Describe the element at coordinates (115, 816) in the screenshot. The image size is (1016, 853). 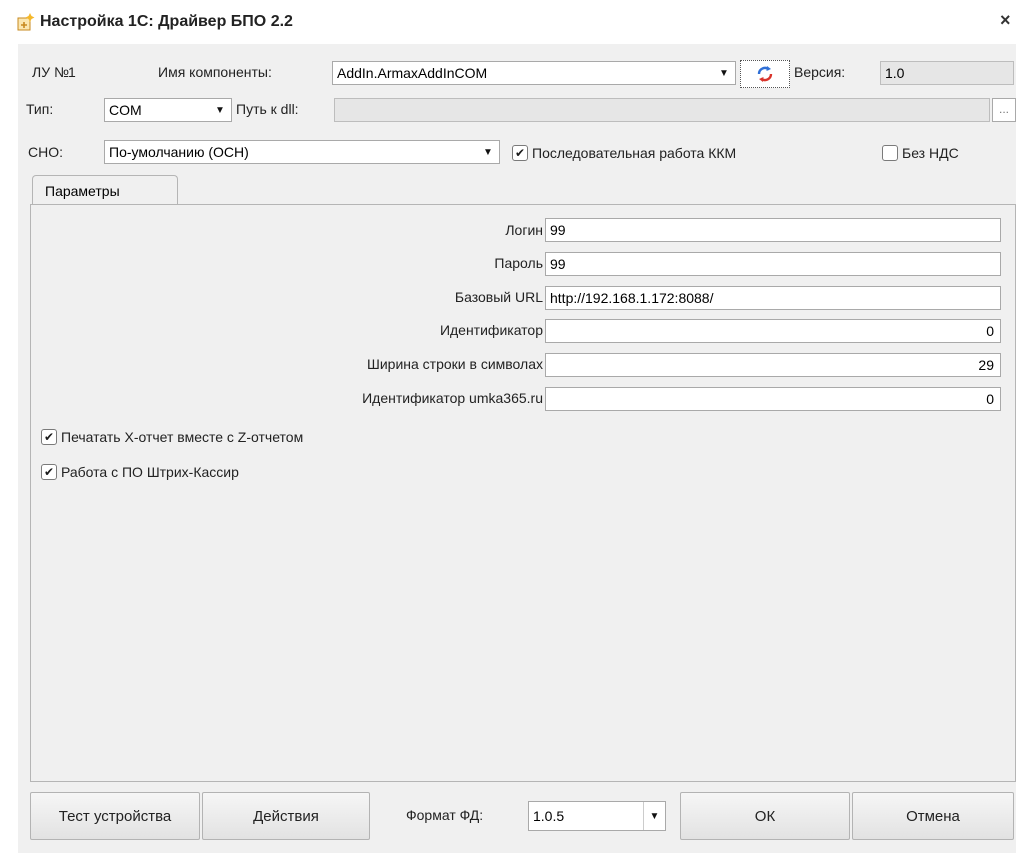
I see `test-device-button: Тест устройства` at that location.